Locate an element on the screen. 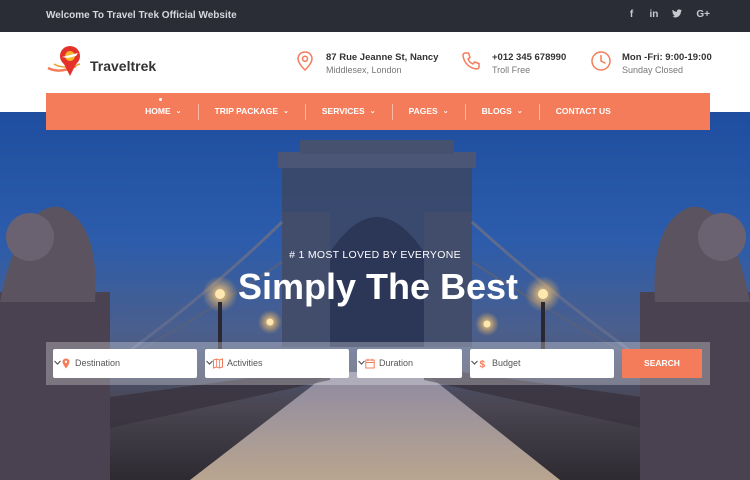  phone-number: +012 345 678990 is located at coordinates (529, 57).